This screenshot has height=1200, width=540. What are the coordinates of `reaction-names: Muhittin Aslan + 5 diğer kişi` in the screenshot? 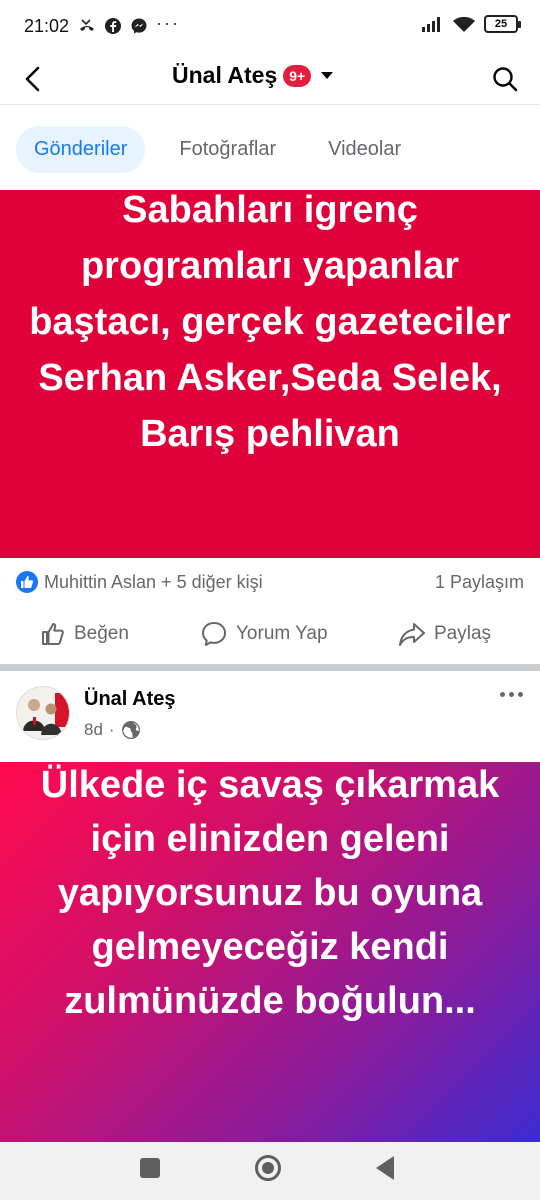 It's located at (153, 581).